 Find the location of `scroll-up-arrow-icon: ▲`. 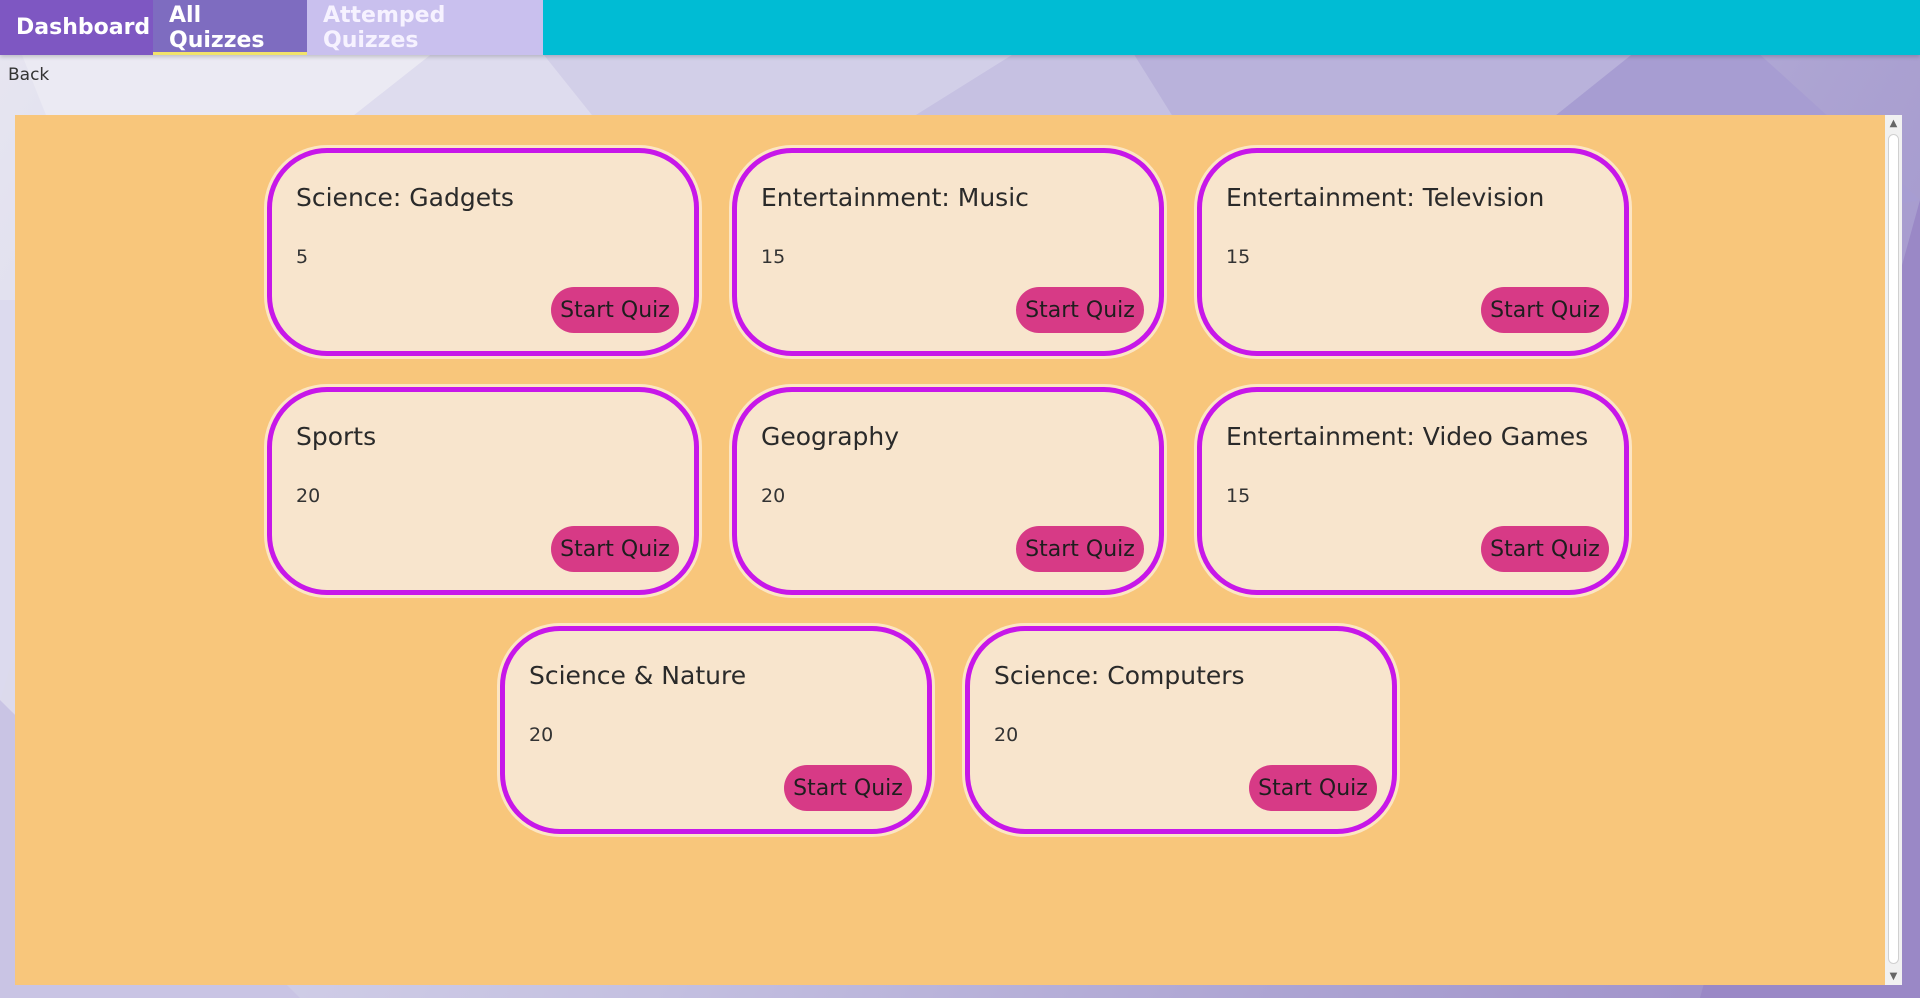

scroll-up-arrow-icon: ▲ is located at coordinates (1893, 123).